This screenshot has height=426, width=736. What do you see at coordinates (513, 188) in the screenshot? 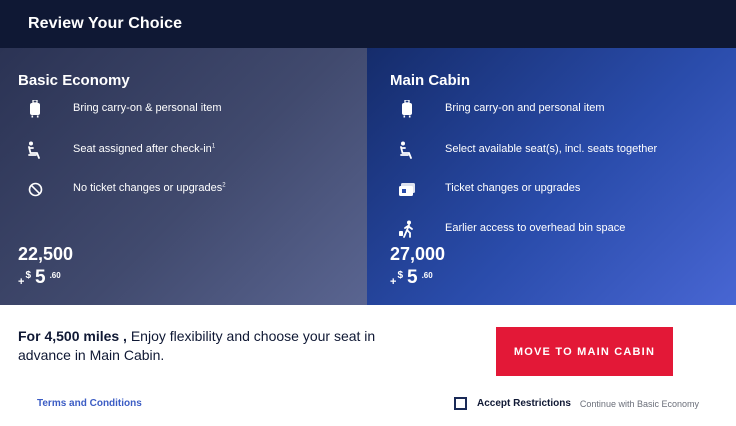
I see `feature-label: Ticket changes or upgrades` at bounding box center [513, 188].